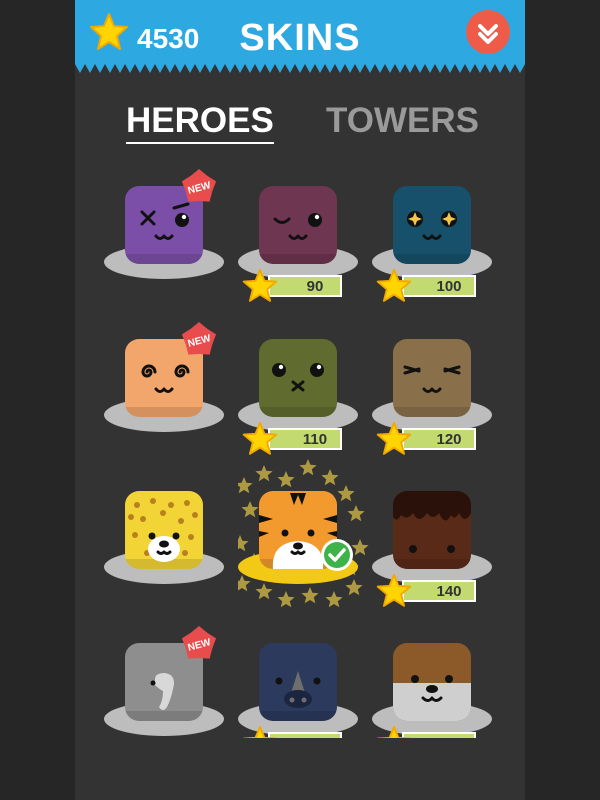  What do you see at coordinates (449, 286) in the screenshot?
I see `skin-price: 100` at bounding box center [449, 286].